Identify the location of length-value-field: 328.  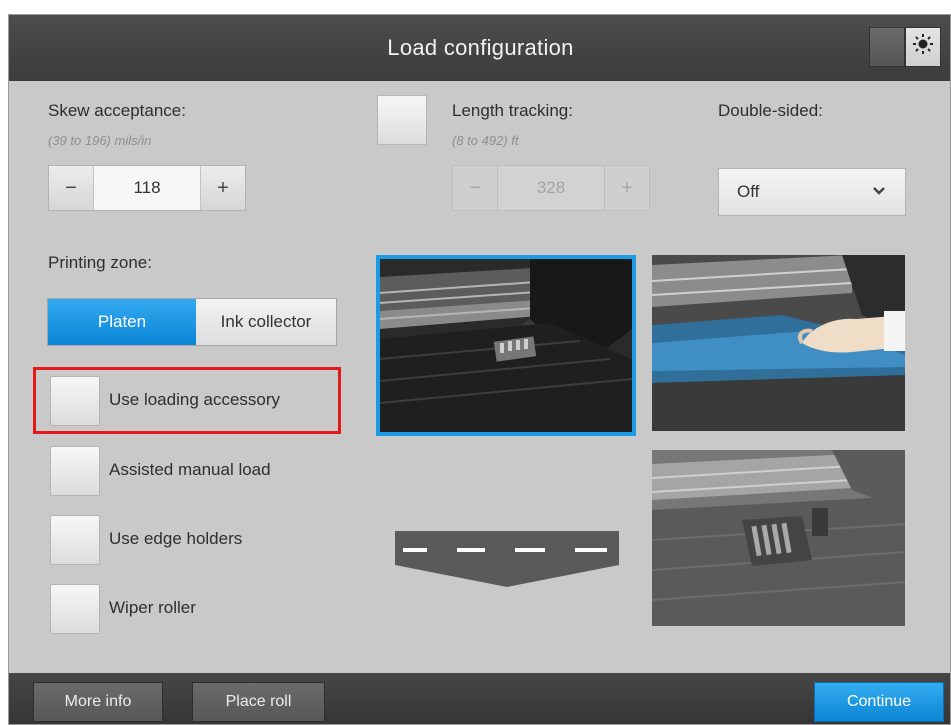
(551, 188).